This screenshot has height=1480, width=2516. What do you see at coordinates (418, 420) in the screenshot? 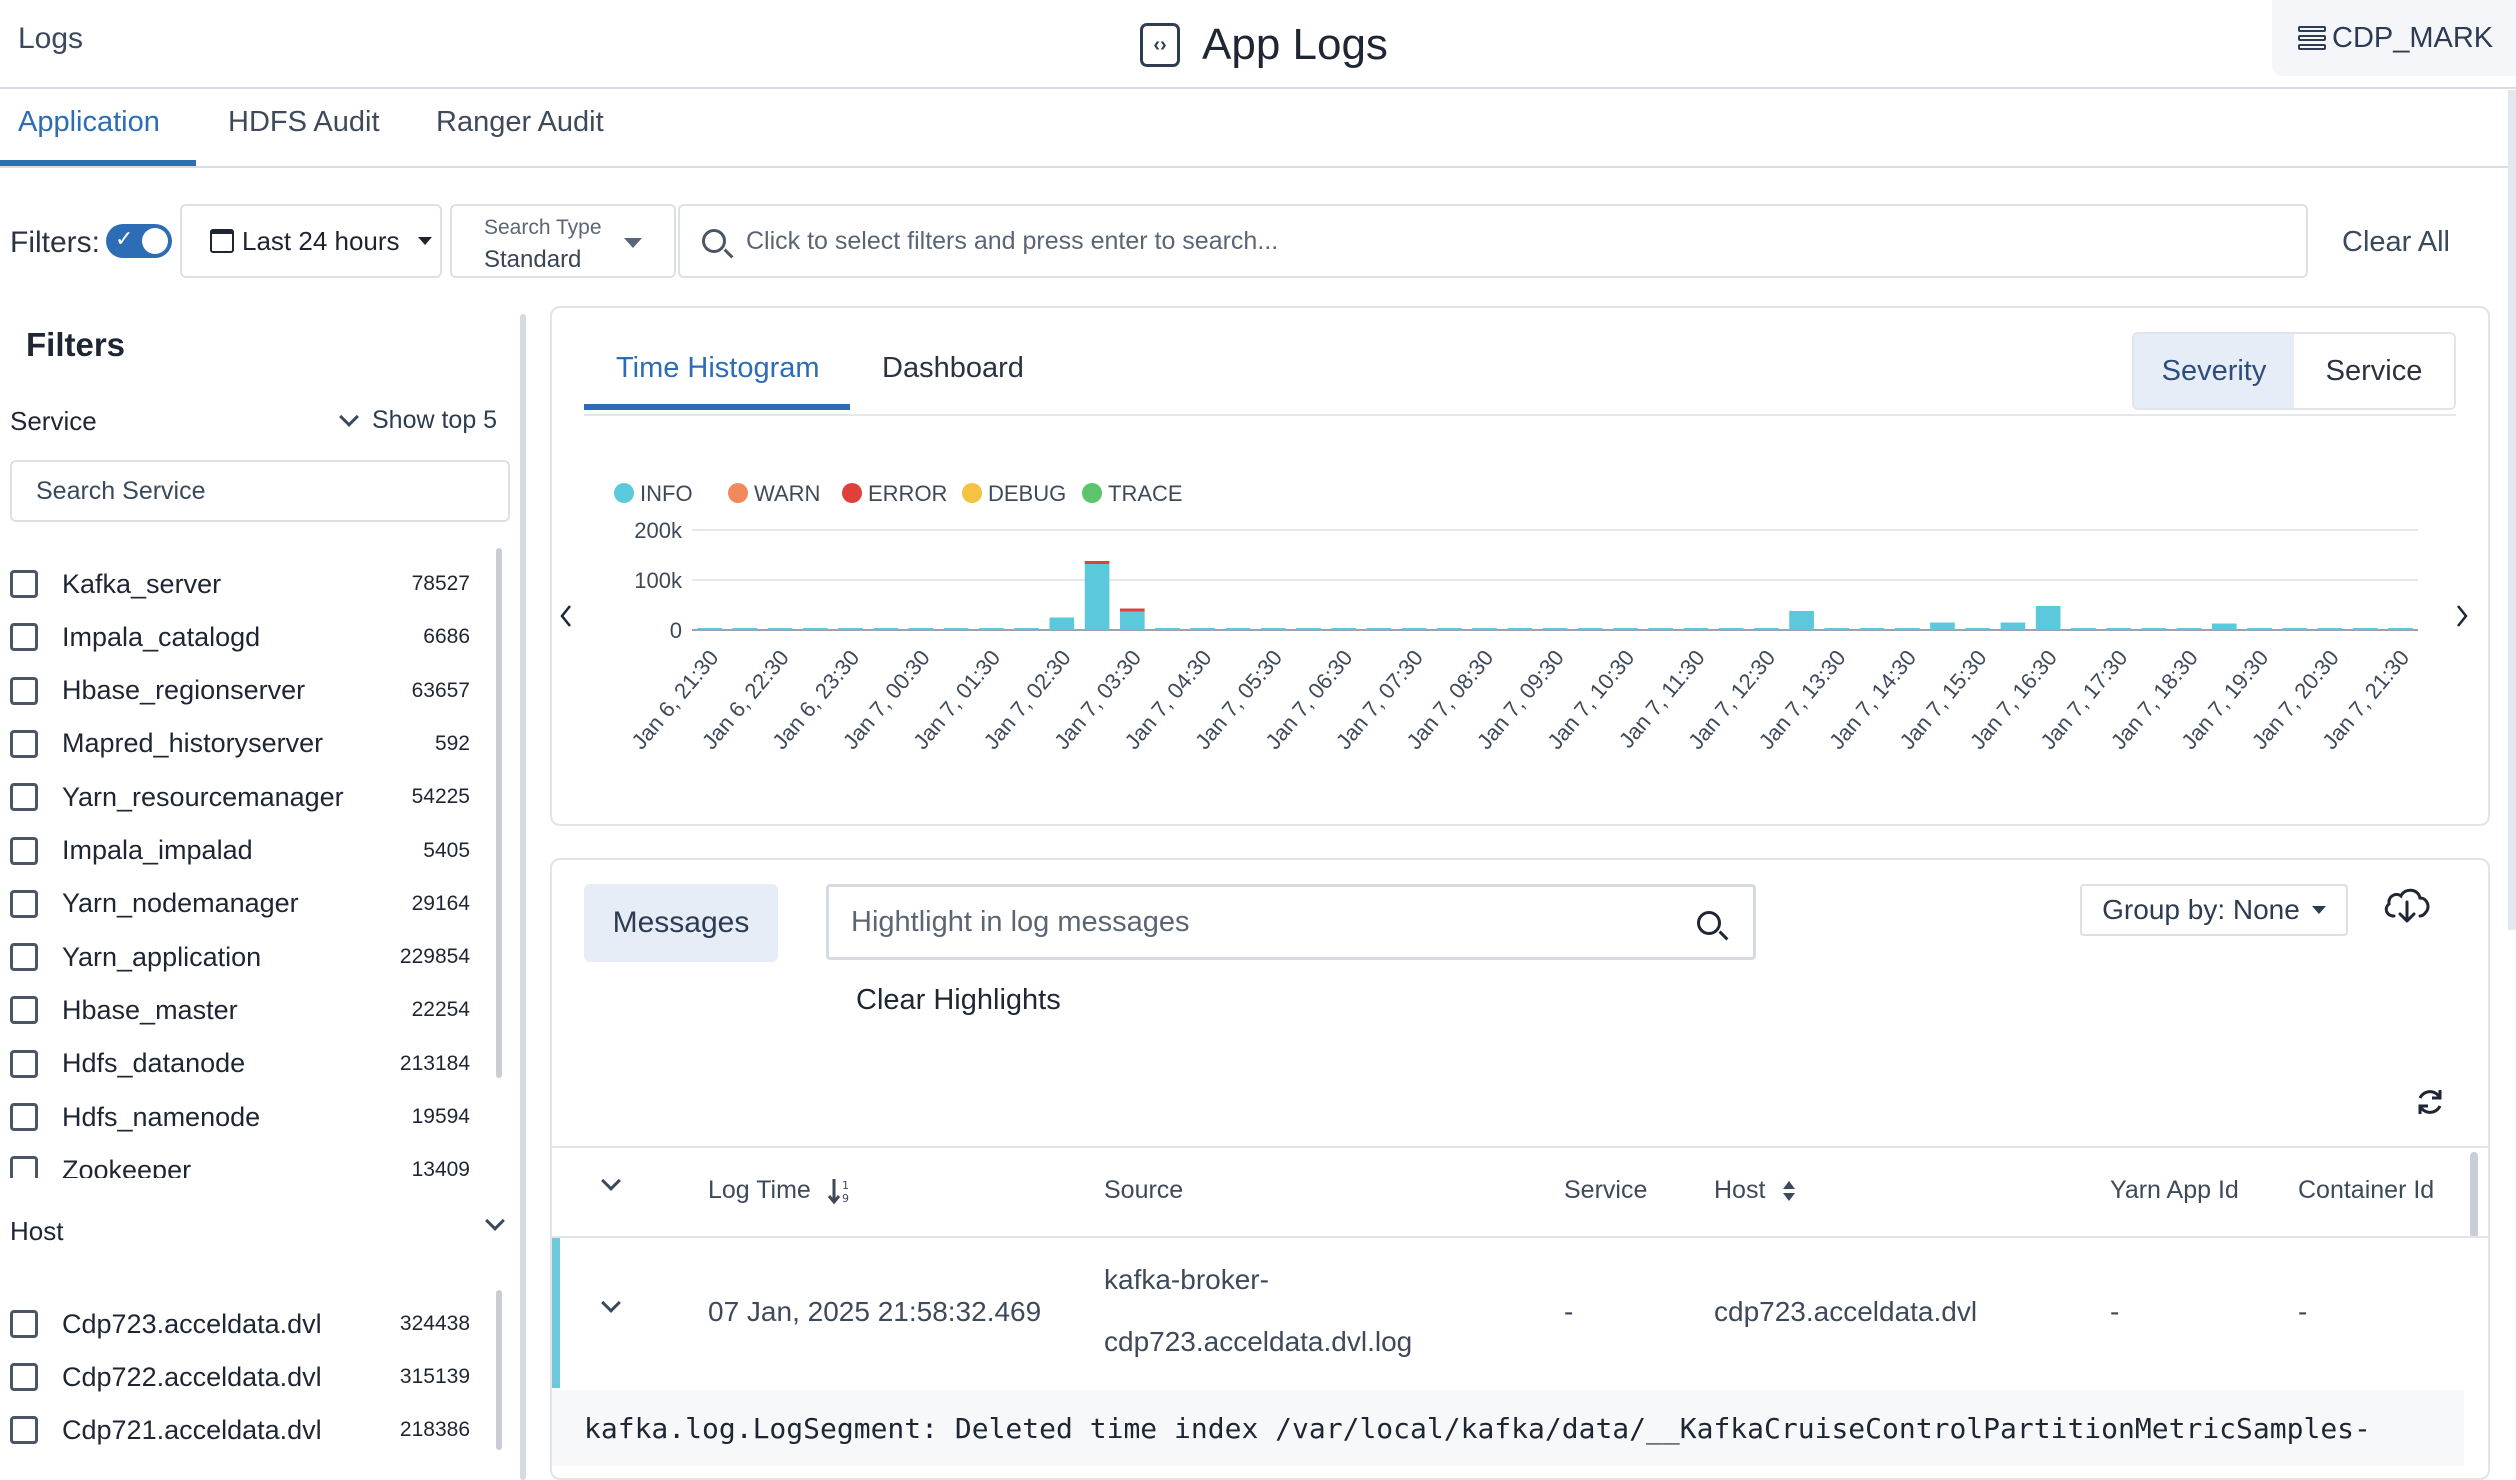
I see `show-top-toggle: Show top 5` at bounding box center [418, 420].